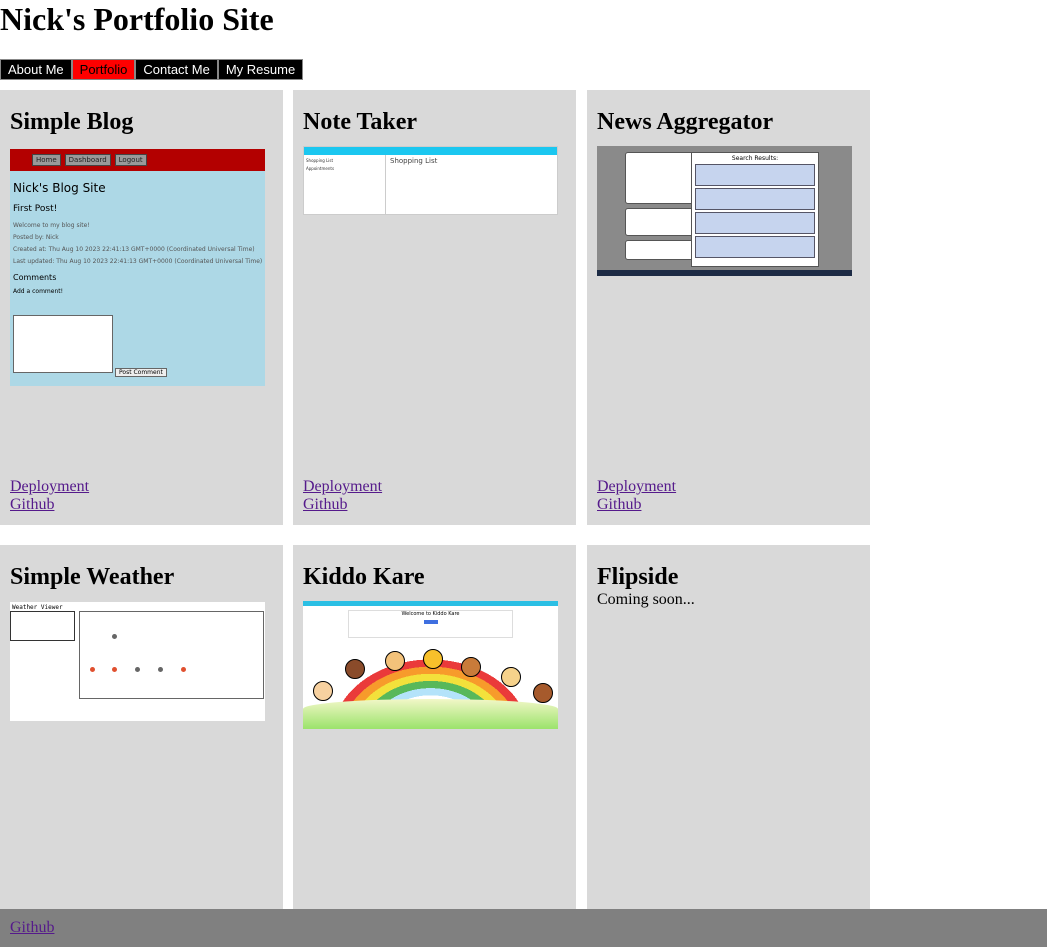 The height and width of the screenshot is (947, 1047). I want to click on project-screenshot: Weather Viewer, so click(137, 661).